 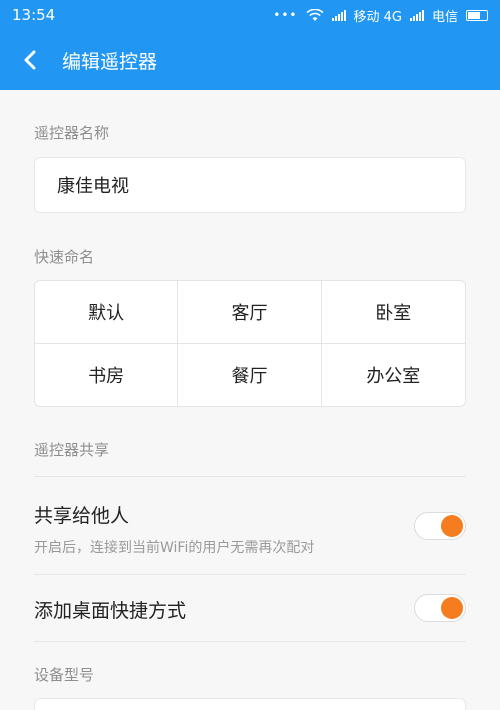 What do you see at coordinates (64, 257) in the screenshot?
I see `quick-name-label: 快速命名` at bounding box center [64, 257].